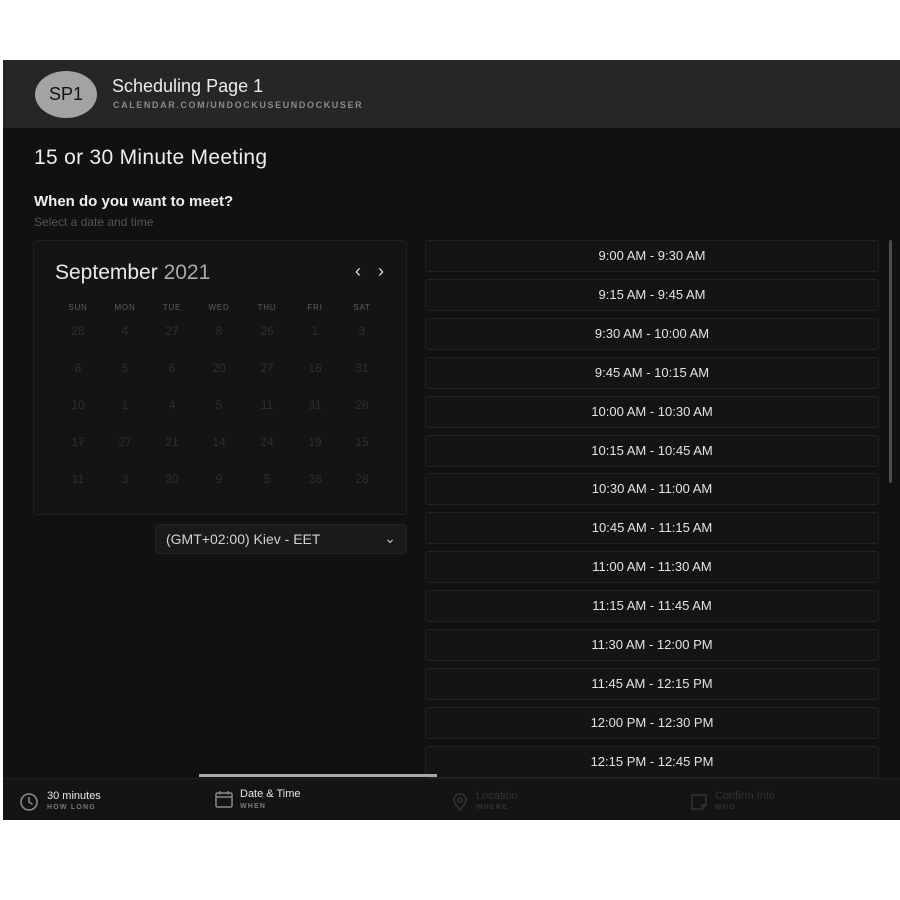  What do you see at coordinates (66, 94) in the screenshot?
I see `avatar: SP1` at bounding box center [66, 94].